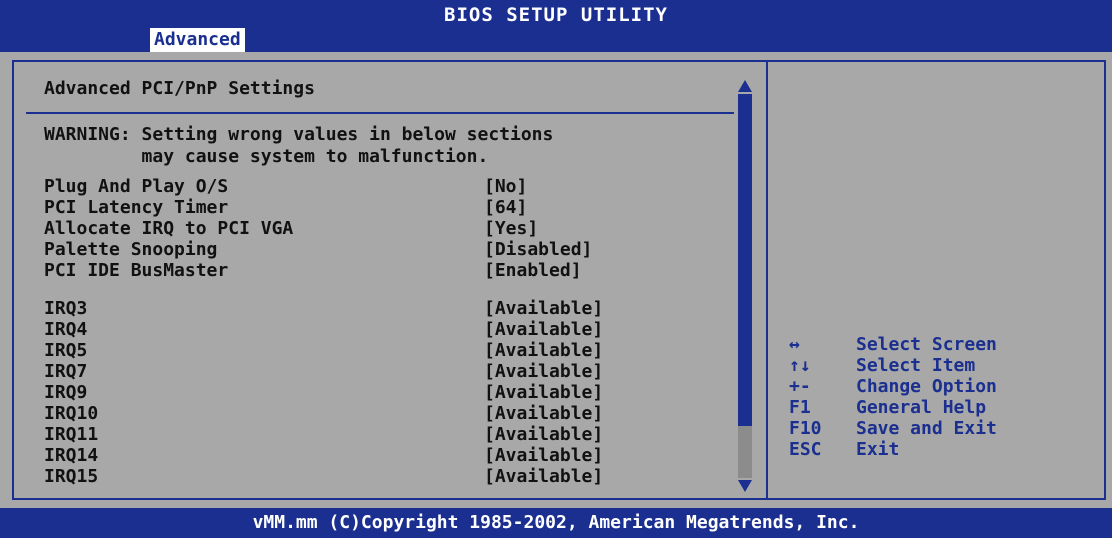 The image size is (1112, 538). Describe the element at coordinates (354, 392) in the screenshot. I see `setting-irq9: IRQ9 [Available]` at that location.